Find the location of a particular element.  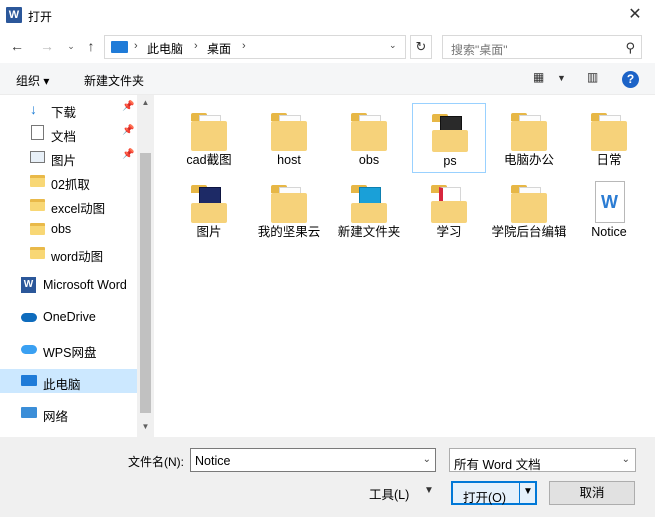

arrow-up-icon: ↑ is located at coordinates (91, 46).